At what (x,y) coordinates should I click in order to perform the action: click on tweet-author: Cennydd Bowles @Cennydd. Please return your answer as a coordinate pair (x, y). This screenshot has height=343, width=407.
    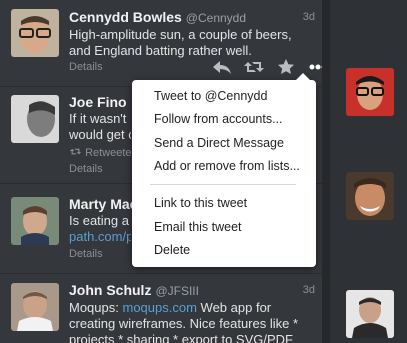
    Looking at the image, I should click on (157, 17).